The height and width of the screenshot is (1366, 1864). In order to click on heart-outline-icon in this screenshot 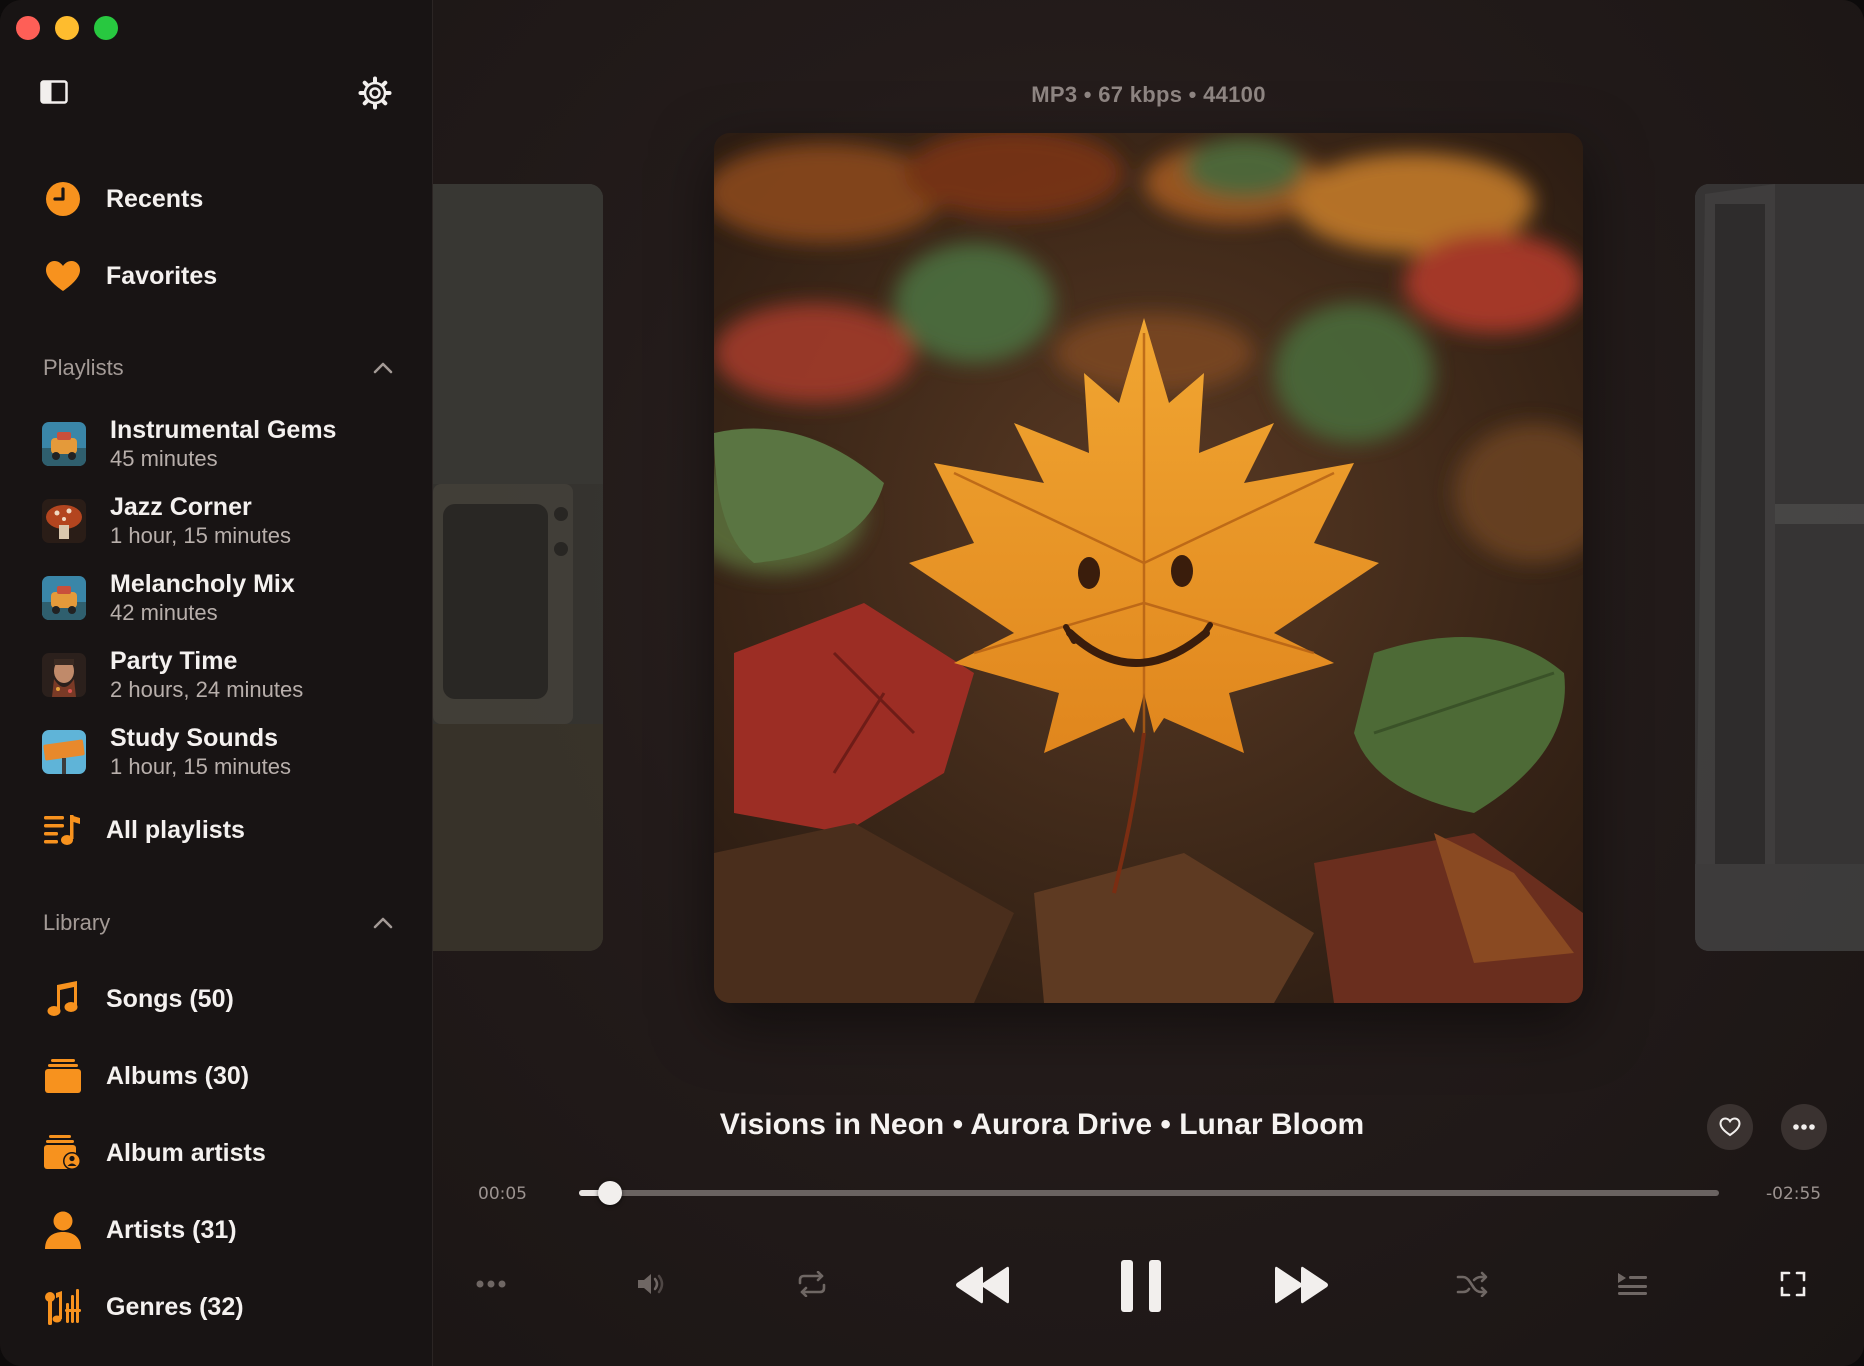, I will do `click(1730, 1127)`.